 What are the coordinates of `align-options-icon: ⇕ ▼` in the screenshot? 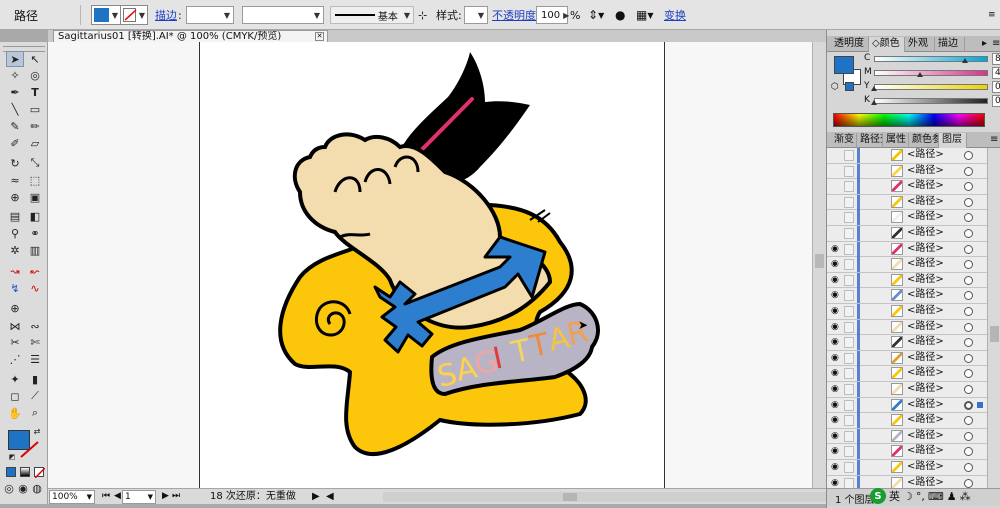 It's located at (596, 15).